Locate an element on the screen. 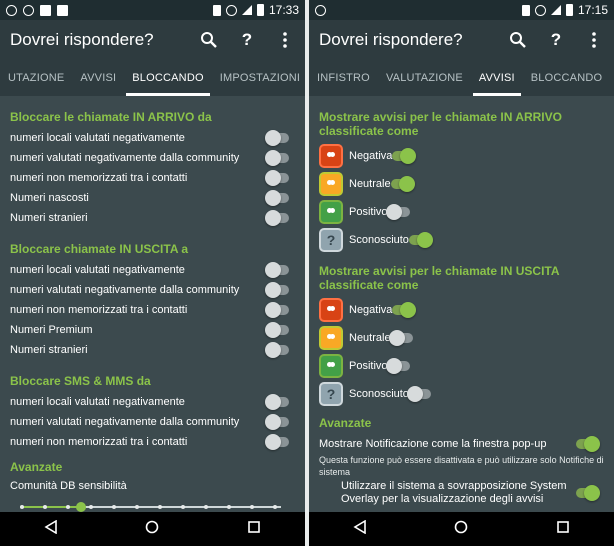 The width and height of the screenshot is (614, 546). vibrate-icon is located at coordinates (525, 10).